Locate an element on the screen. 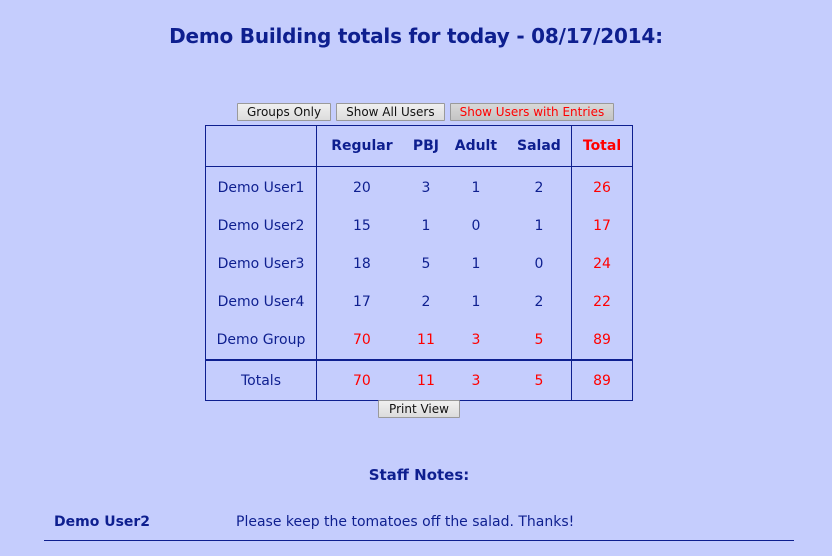 This screenshot has height=556, width=832. column-header-salad: Salad is located at coordinates (539, 146).